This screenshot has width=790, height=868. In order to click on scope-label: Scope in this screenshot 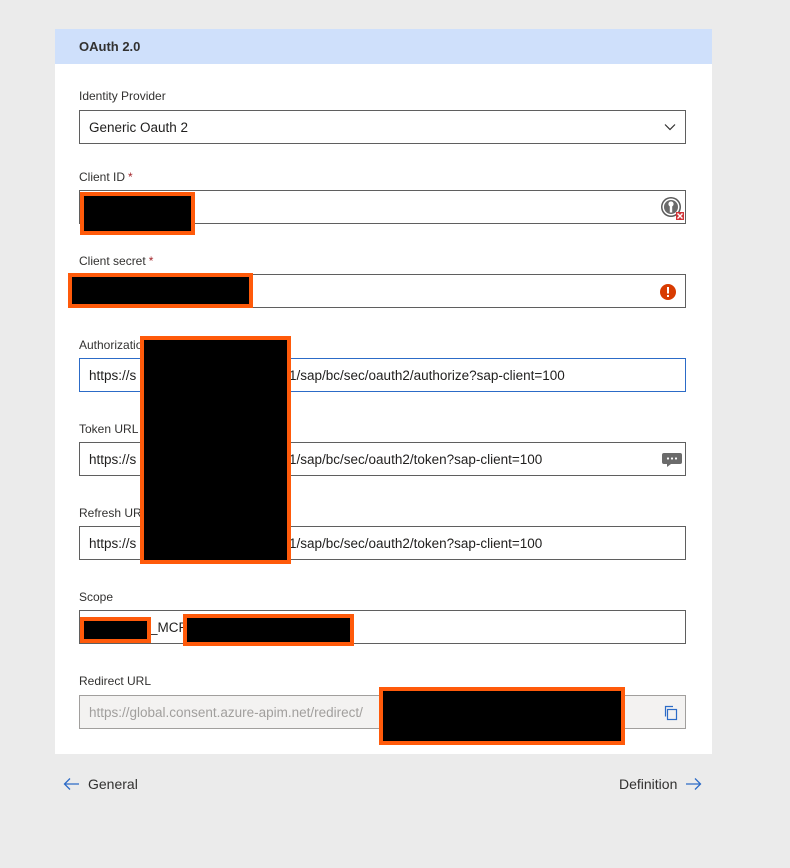, I will do `click(96, 597)`.